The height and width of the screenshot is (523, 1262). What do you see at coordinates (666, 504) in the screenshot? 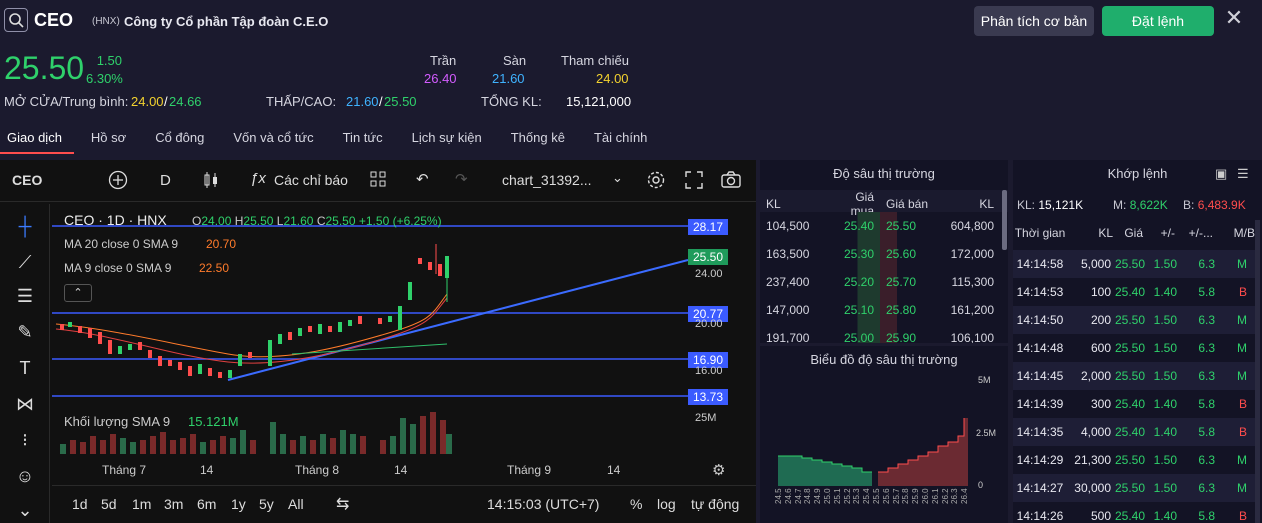
I see `log-scale-toggle: log` at bounding box center [666, 504].